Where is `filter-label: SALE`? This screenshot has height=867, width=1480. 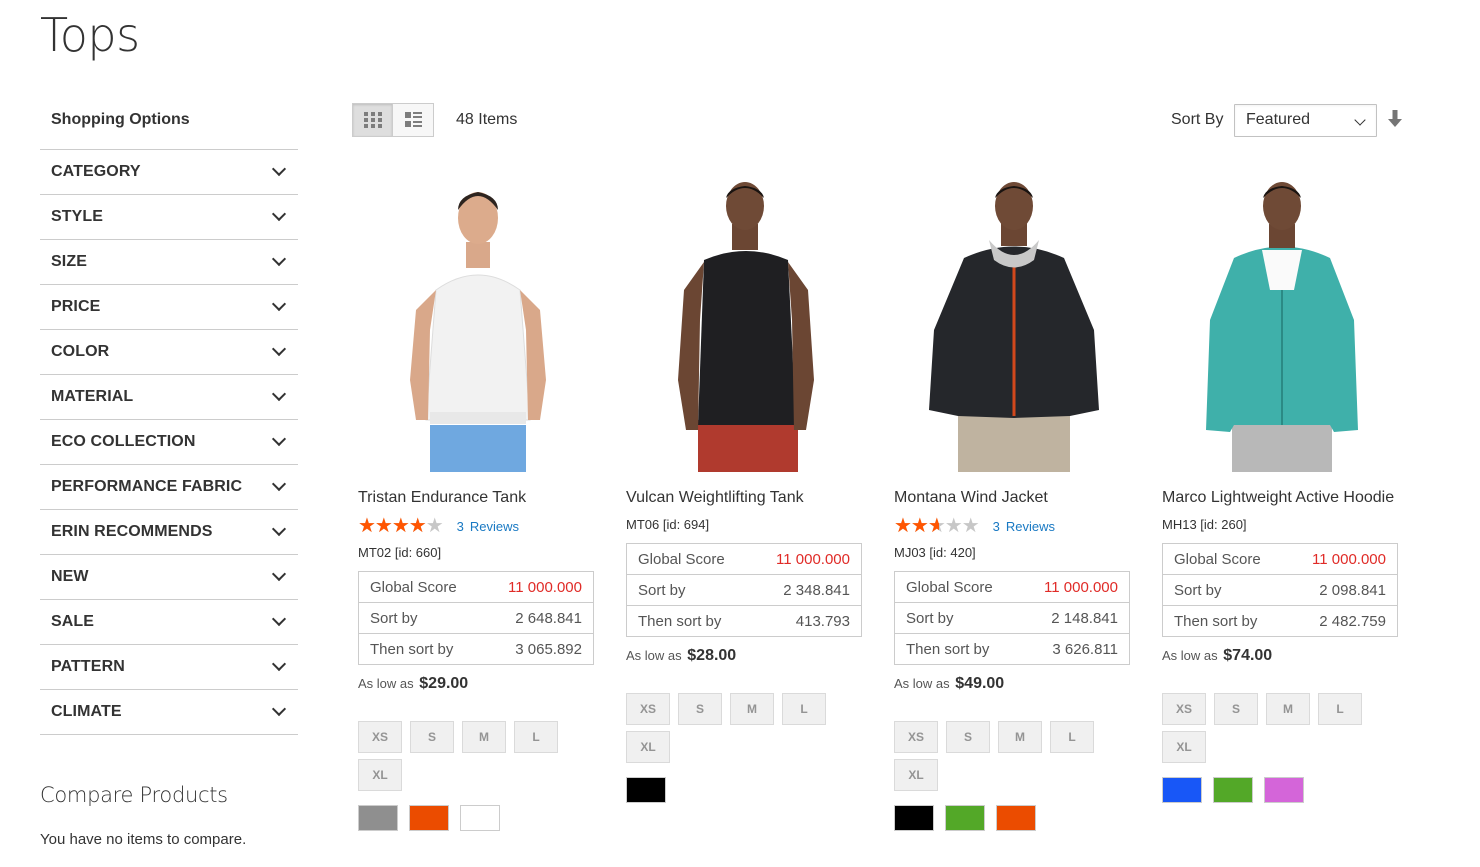 filter-label: SALE is located at coordinates (73, 621).